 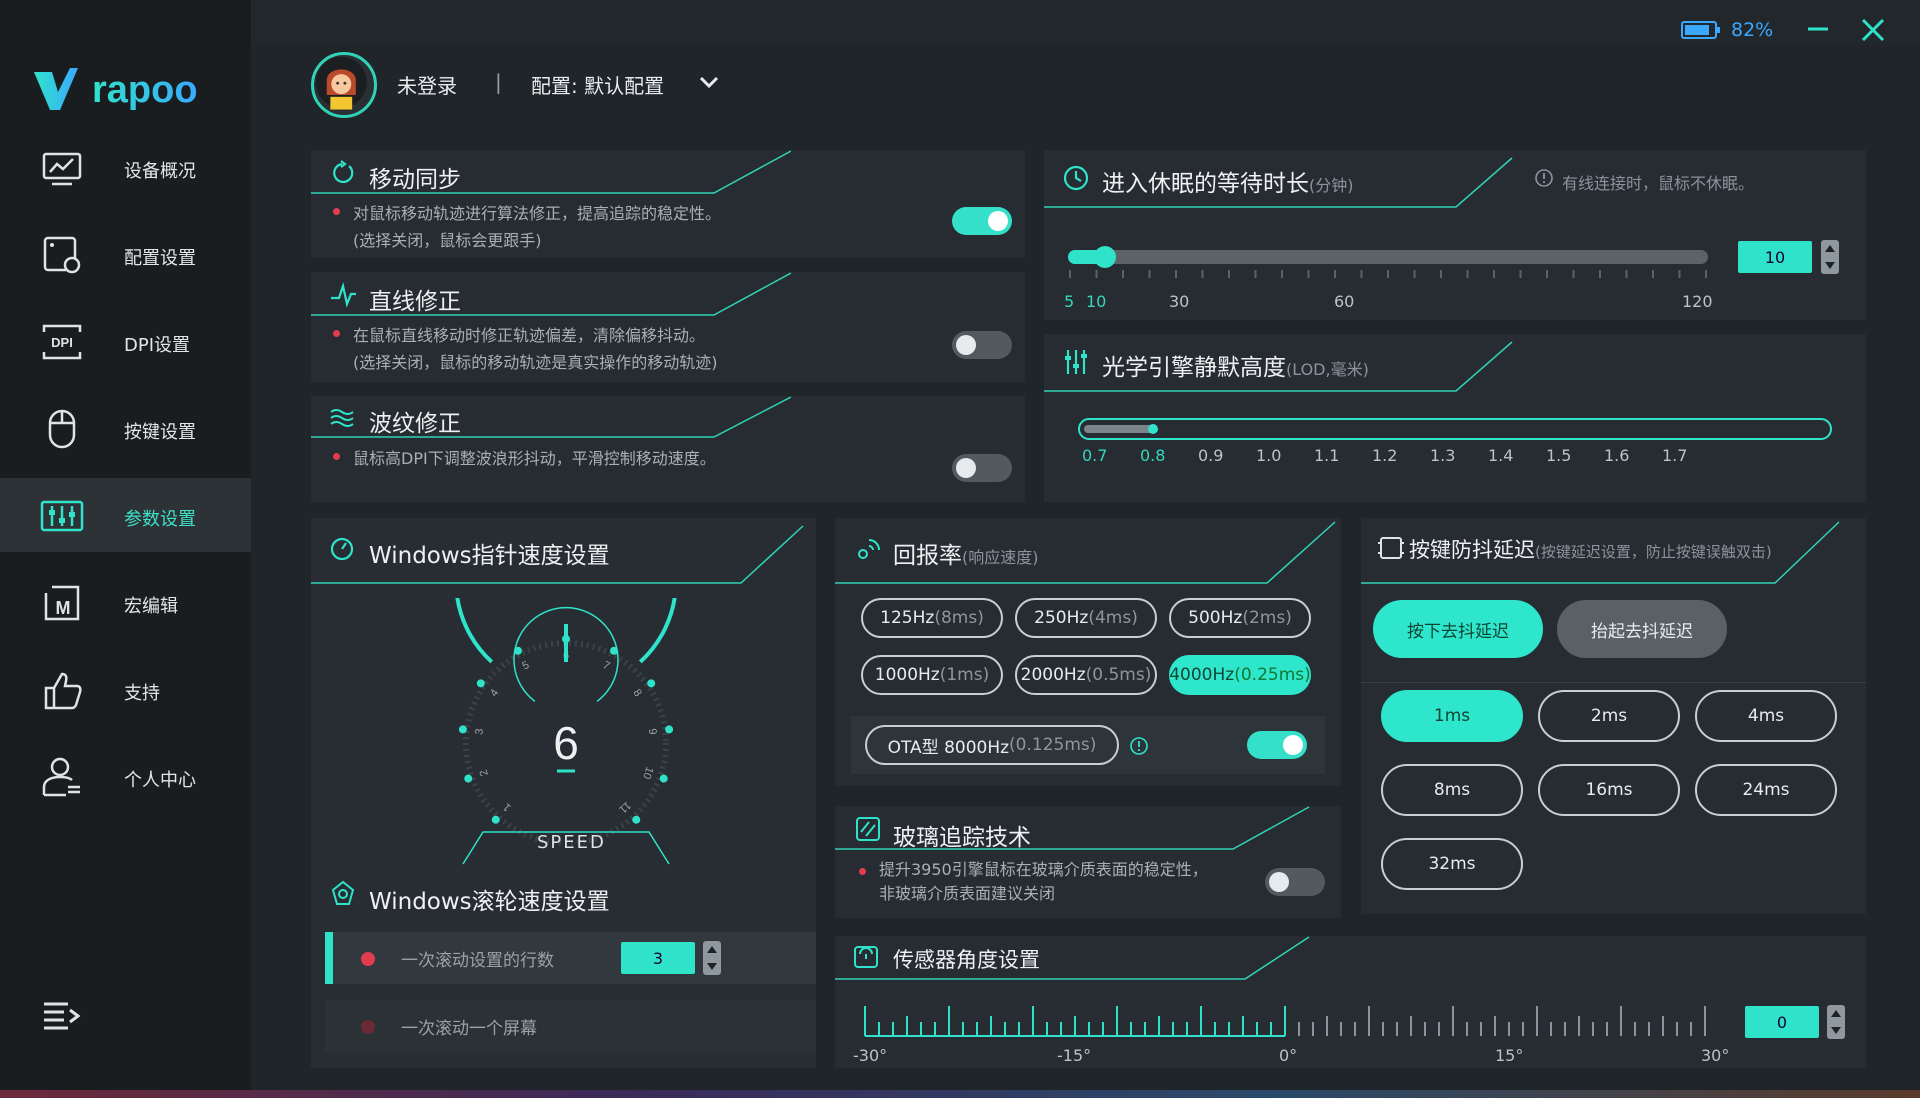 What do you see at coordinates (484, 773) in the screenshot?
I see `dial-label: 2` at bounding box center [484, 773].